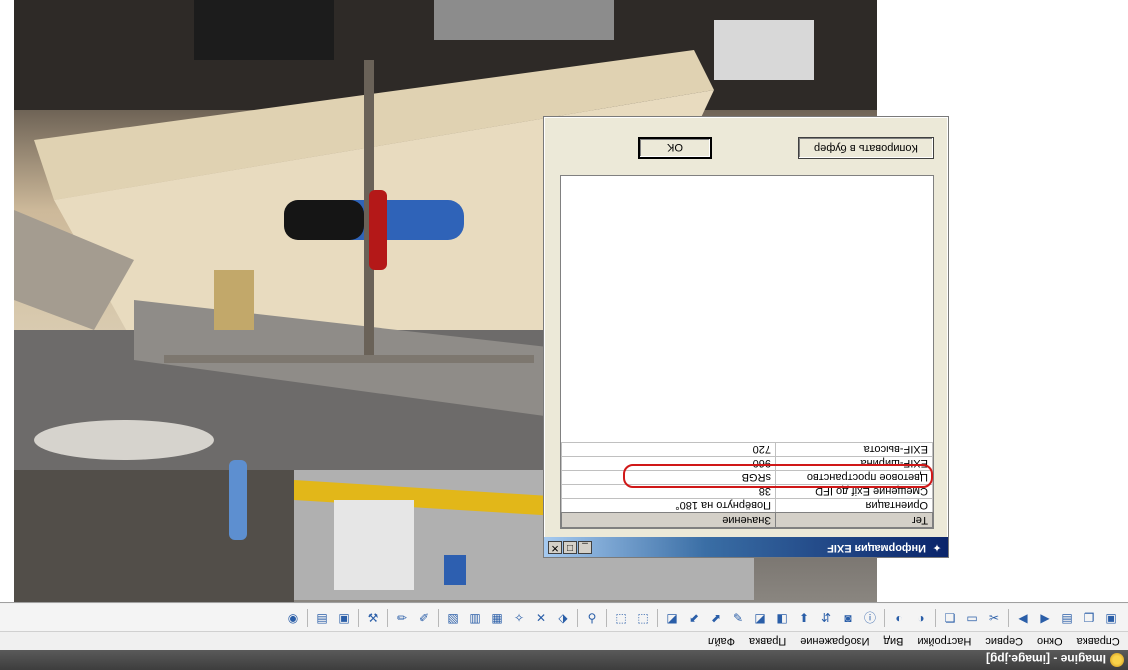 The width and height of the screenshot is (1128, 670). What do you see at coordinates (1089, 618) in the screenshot?
I see `copy-icon: ❐` at bounding box center [1089, 618].